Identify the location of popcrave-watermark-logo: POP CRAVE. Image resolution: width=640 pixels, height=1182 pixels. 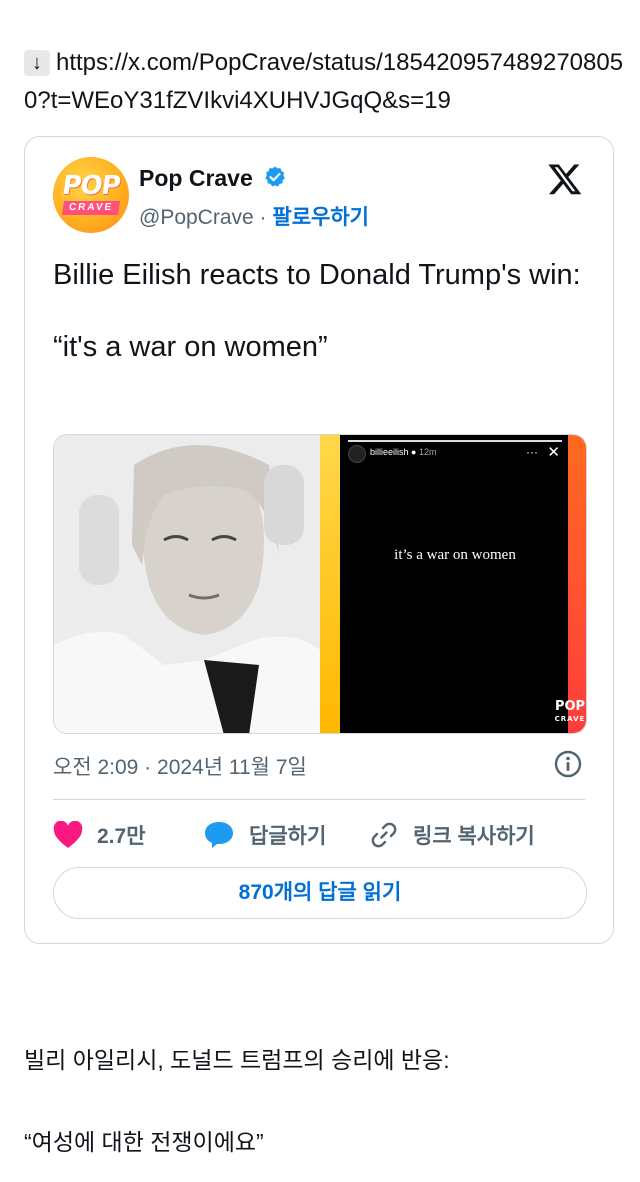
(570, 712).